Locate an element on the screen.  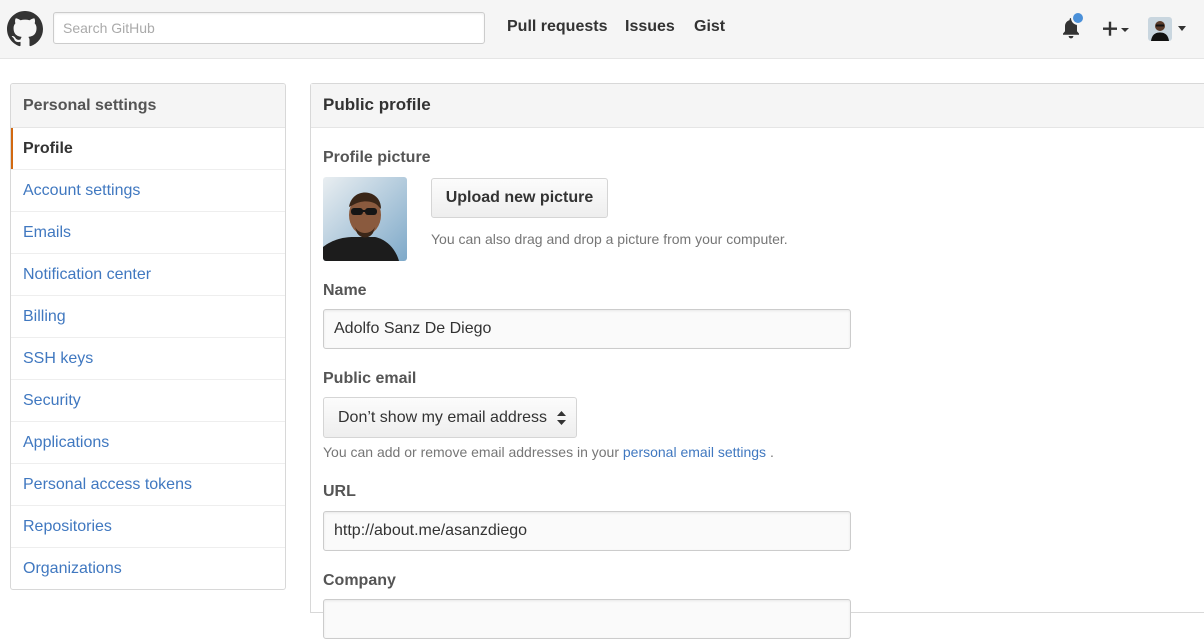
sidebar-item-notification-center: Notification center is located at coordinates (148, 275).